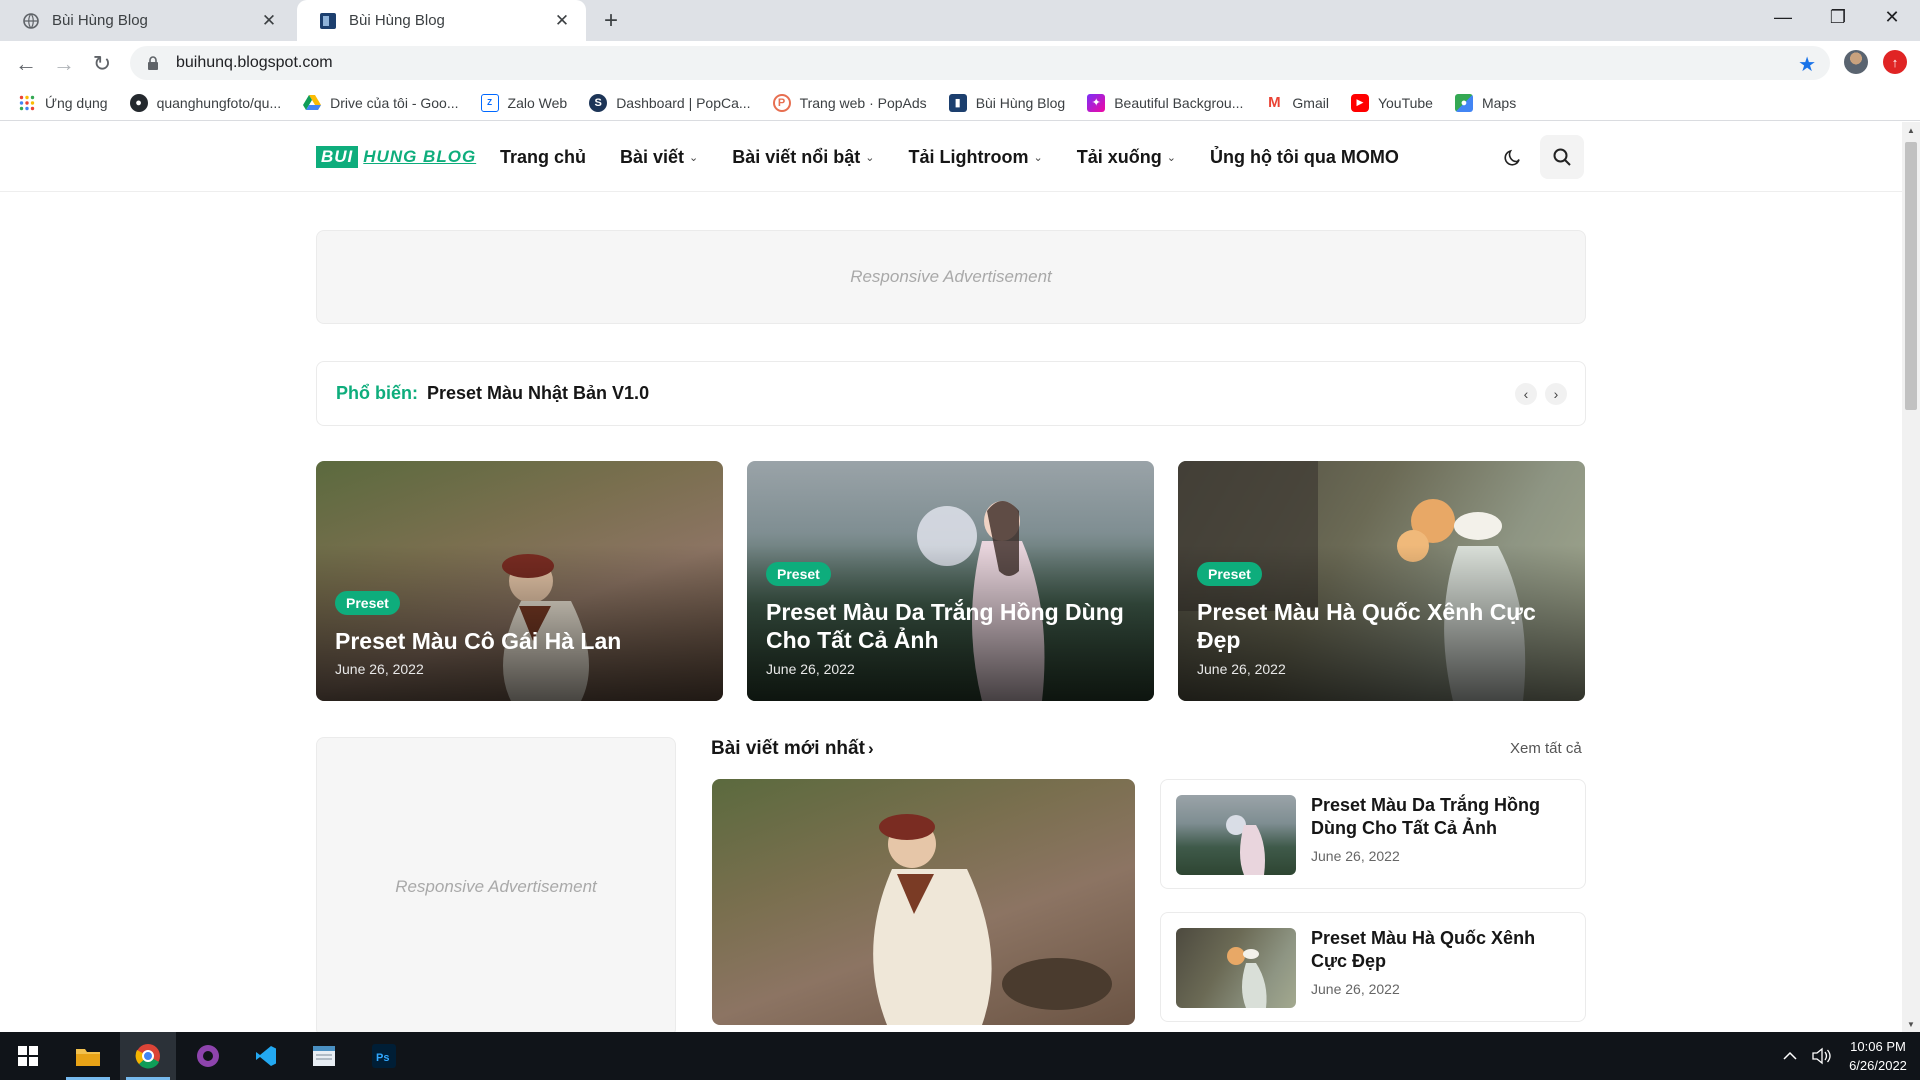 This screenshot has width=1920, height=1080. Describe the element at coordinates (1911, 577) in the screenshot. I see `page-scrollbar: ▲ ▼` at that location.